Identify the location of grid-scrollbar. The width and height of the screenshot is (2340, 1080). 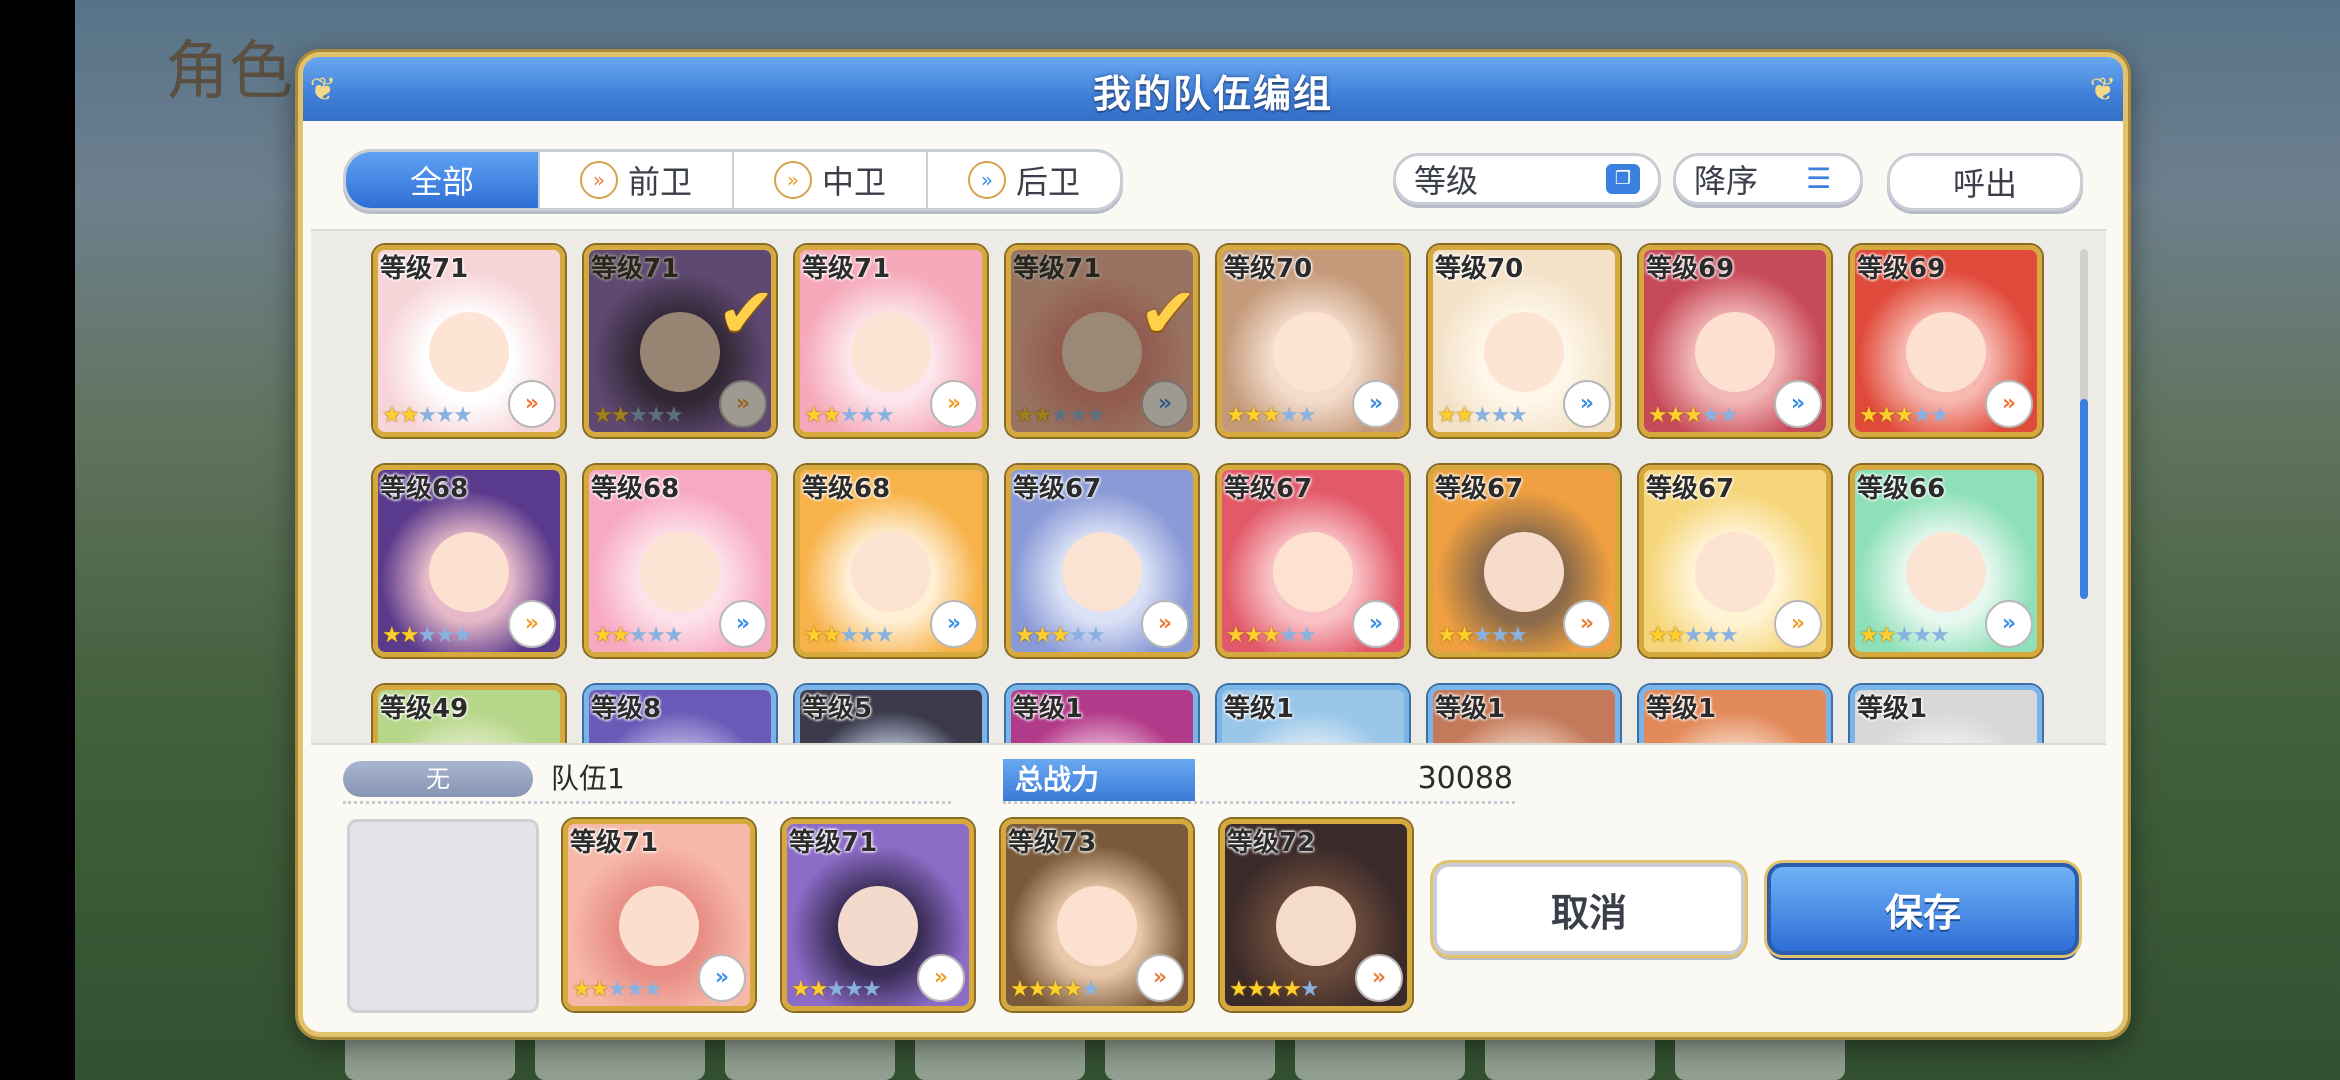
(2084, 424).